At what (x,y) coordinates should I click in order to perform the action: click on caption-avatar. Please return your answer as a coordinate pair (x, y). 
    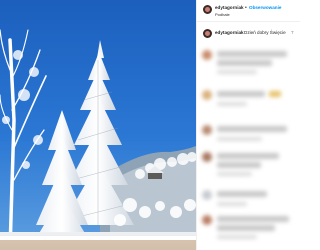
    Looking at the image, I should click on (207, 33).